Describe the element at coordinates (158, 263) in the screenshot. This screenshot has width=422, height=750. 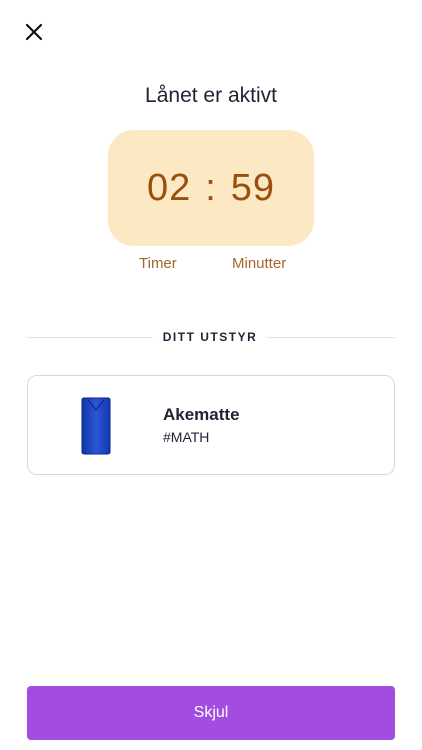
I see `hours-label: Timer` at that location.